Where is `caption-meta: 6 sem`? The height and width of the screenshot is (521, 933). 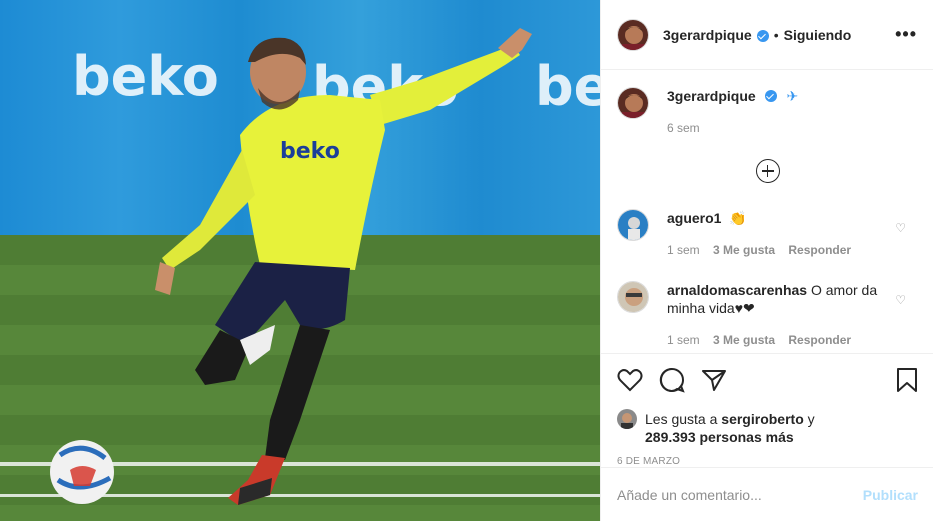
caption-meta: 6 sem is located at coordinates (732, 128).